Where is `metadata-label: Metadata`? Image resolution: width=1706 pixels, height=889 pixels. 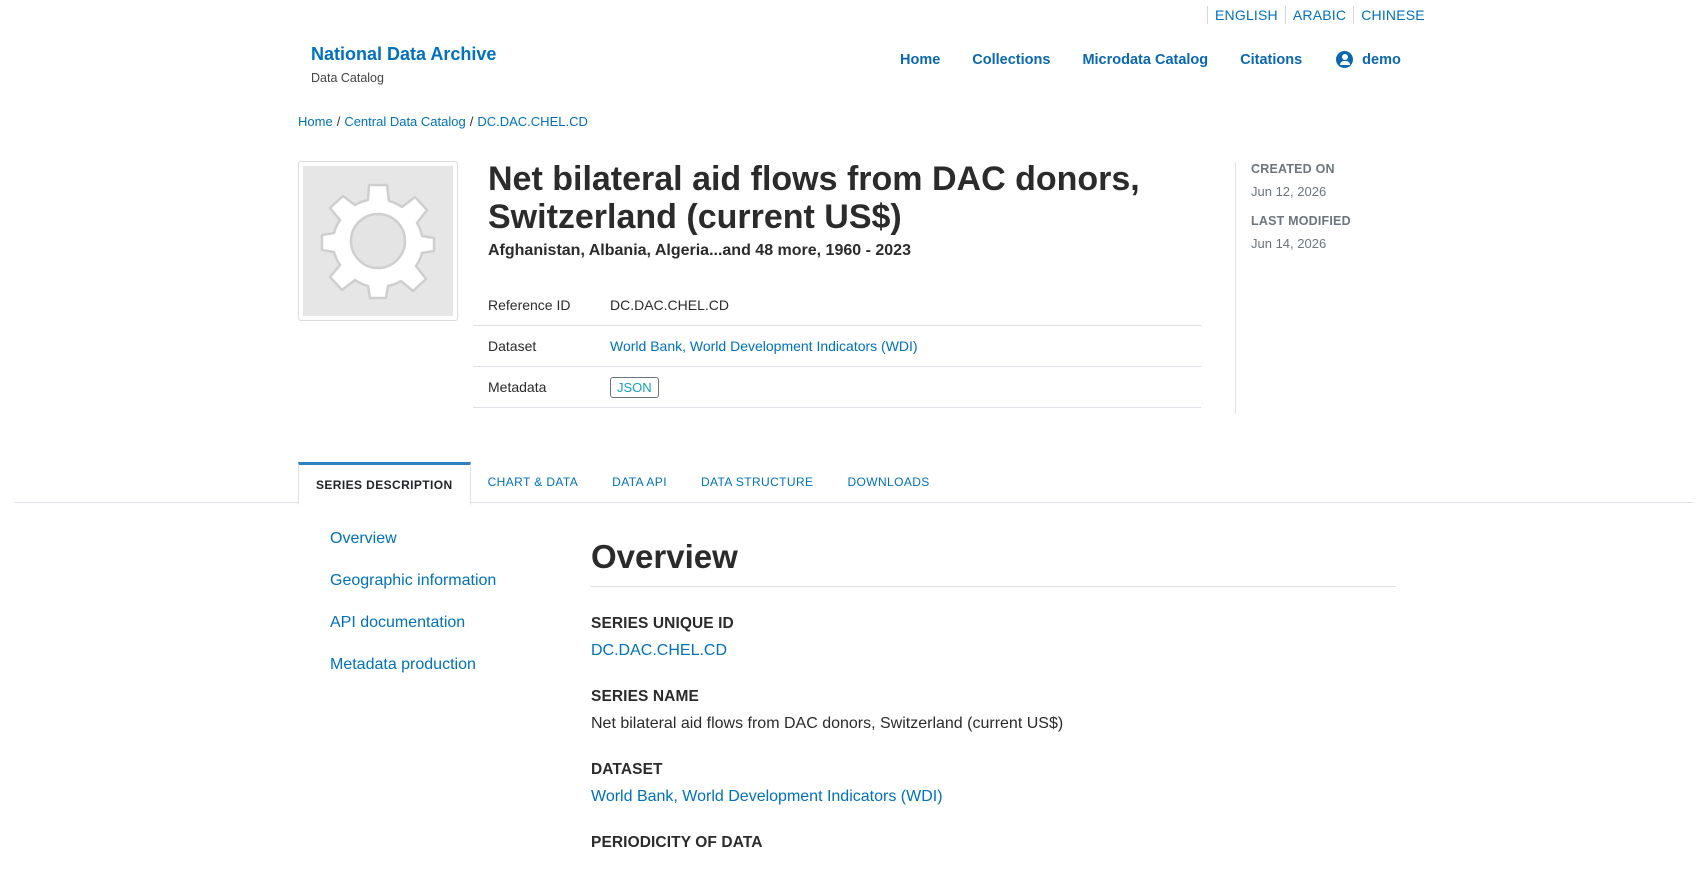 metadata-label: Metadata is located at coordinates (517, 387).